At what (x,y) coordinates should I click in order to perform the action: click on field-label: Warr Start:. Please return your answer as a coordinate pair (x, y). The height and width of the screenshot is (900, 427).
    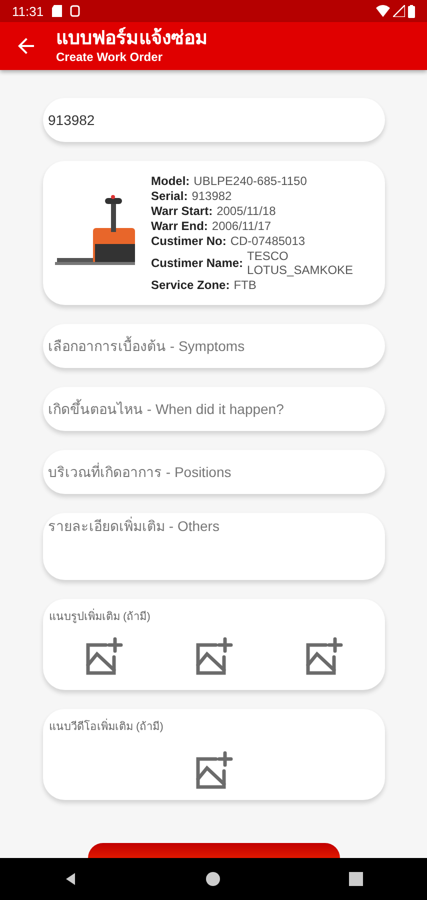
    Looking at the image, I should click on (182, 211).